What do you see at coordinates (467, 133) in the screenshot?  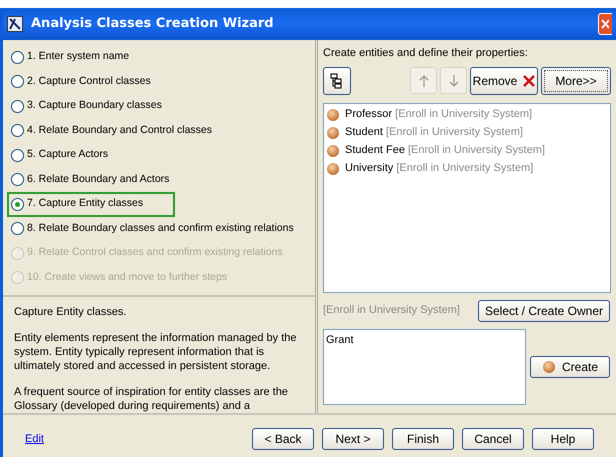 I see `entity-item: Student [Enroll in University System]` at bounding box center [467, 133].